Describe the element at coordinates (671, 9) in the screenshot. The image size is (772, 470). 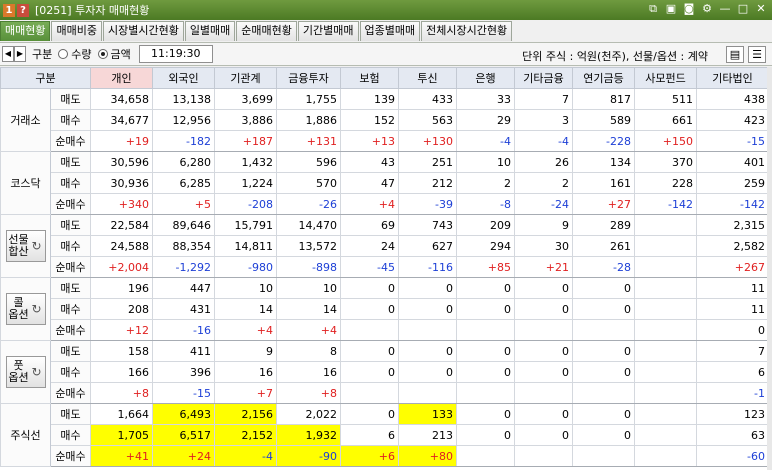
I see `copy-icon: ▣` at that location.